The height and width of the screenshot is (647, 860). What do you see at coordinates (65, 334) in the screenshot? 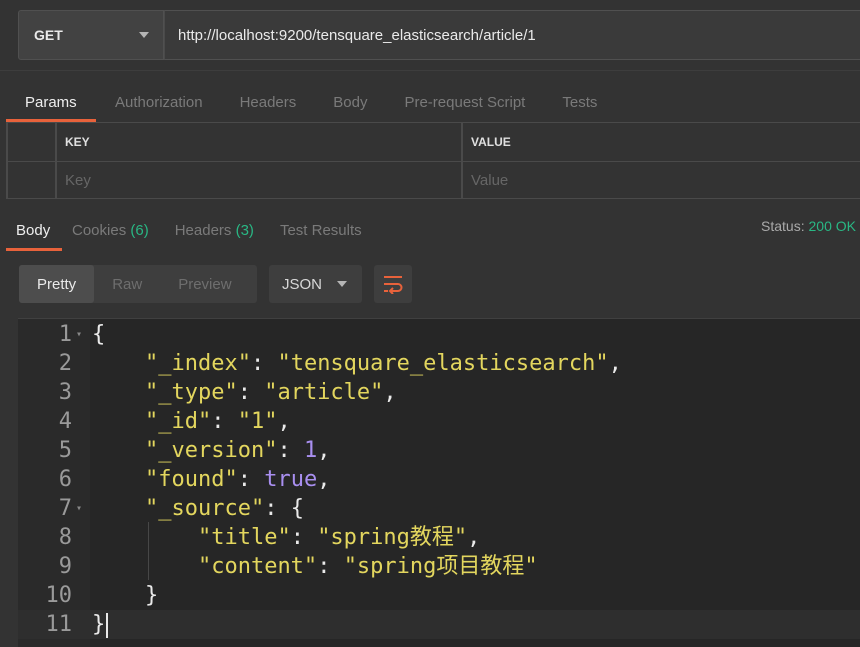
I see `line-number: 1` at bounding box center [65, 334].